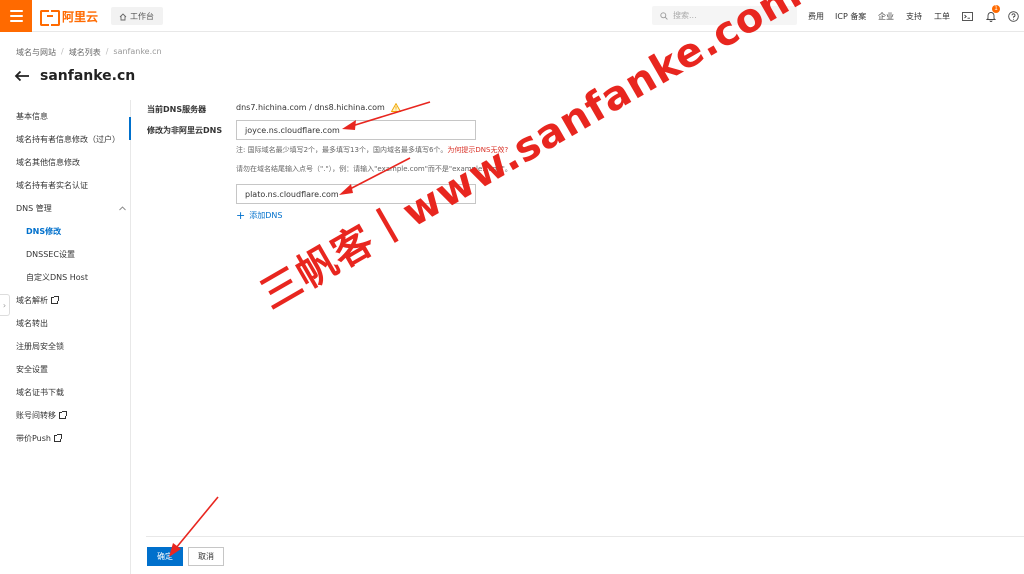  Describe the element at coordinates (206, 556) in the screenshot. I see `cancel-button: 取消` at that location.